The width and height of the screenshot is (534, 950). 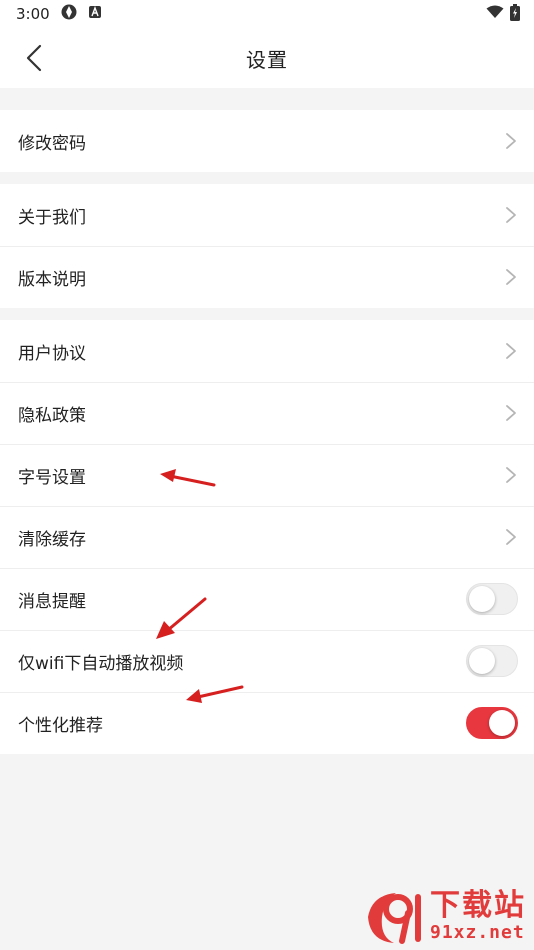 I want to click on row-clear-cache: 清除缓存, so click(x=267, y=537).